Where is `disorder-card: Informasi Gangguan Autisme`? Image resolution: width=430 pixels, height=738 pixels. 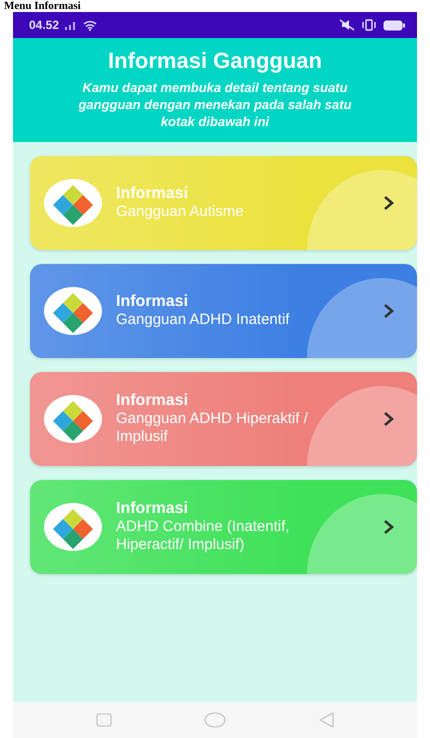 disorder-card: Informasi Gangguan Autisme is located at coordinates (223, 203).